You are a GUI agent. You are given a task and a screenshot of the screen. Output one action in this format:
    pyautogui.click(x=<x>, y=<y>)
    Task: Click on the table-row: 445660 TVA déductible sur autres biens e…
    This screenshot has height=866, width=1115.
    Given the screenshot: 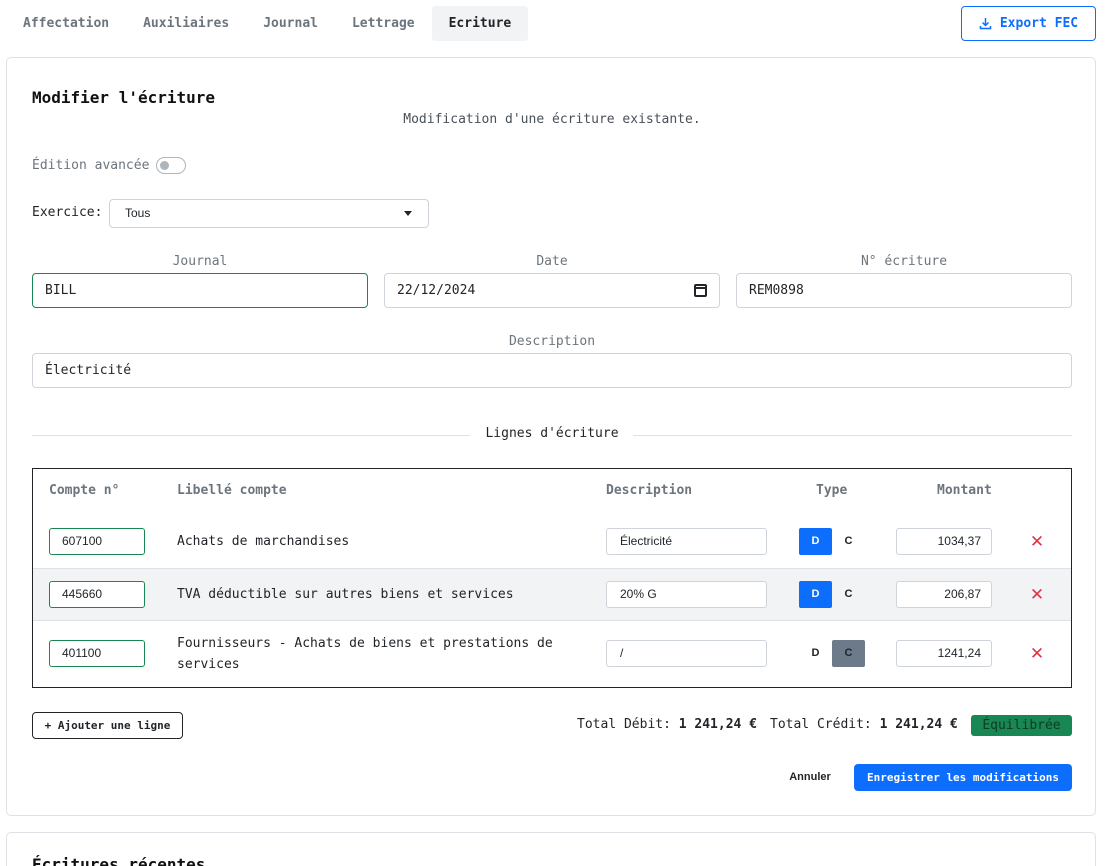 What is the action you would take?
    pyautogui.click(x=552, y=594)
    